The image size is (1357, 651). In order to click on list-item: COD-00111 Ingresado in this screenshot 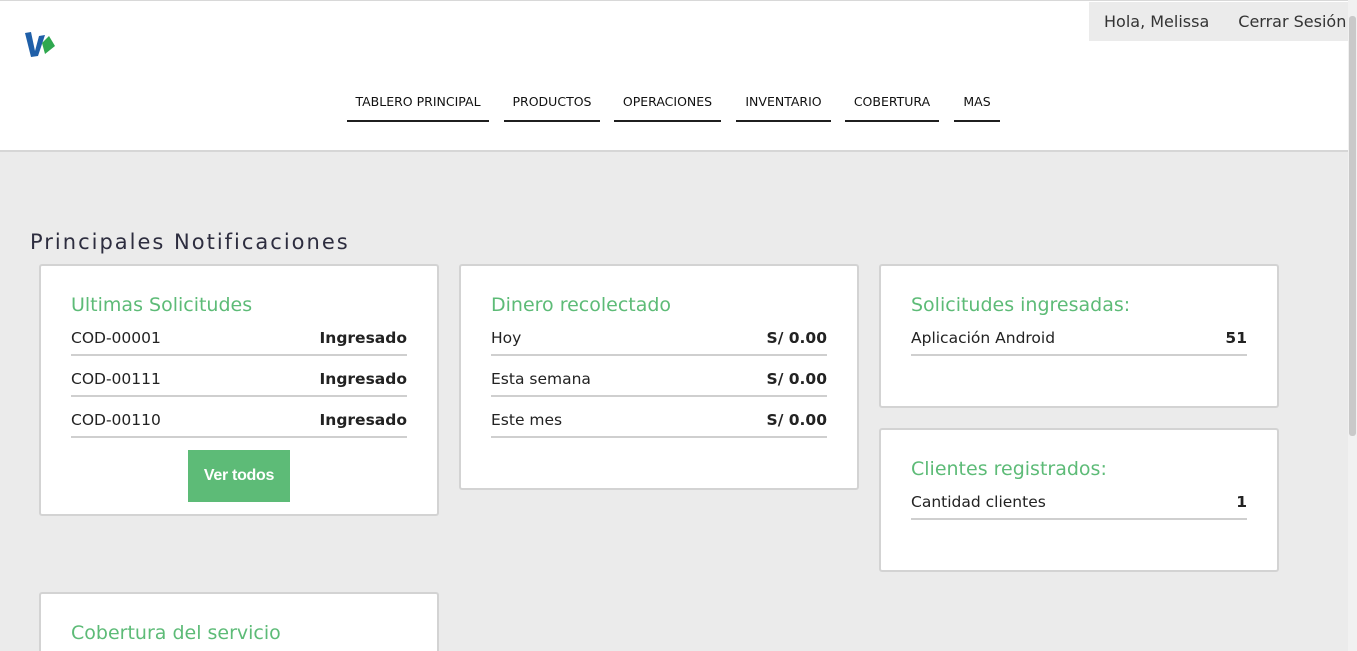, I will do `click(239, 381)`.